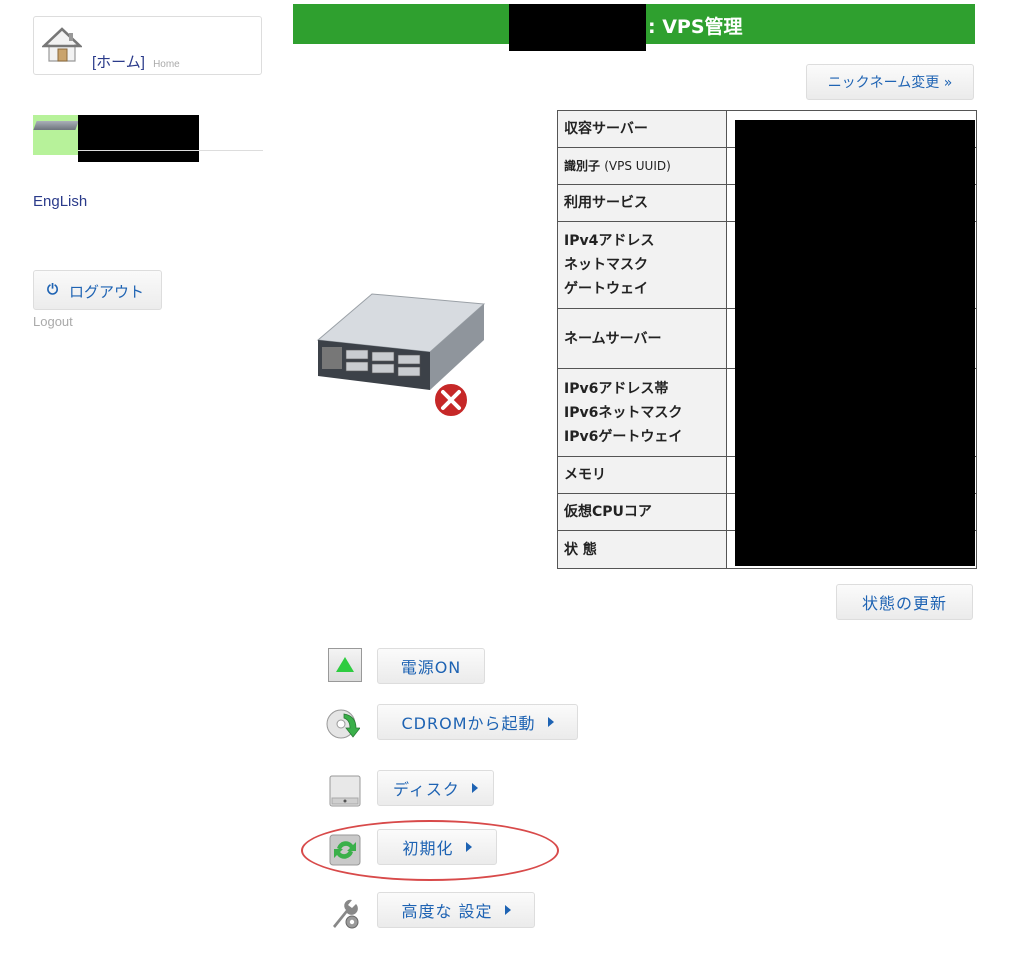 This screenshot has width=1024, height=953. I want to click on logout-button: ⏻ ログアウト, so click(97, 290).